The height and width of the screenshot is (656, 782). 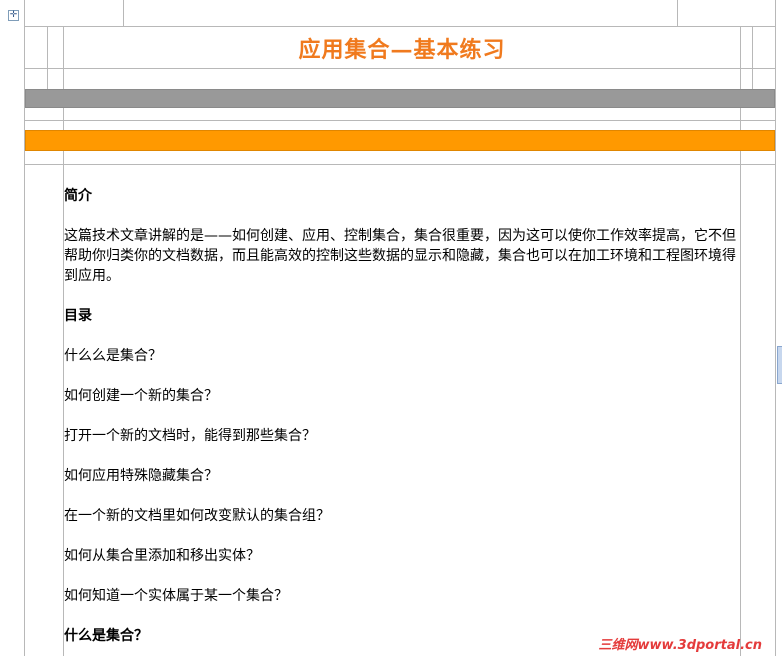 What do you see at coordinates (13, 15) in the screenshot?
I see `move-cross-icon: ✛` at bounding box center [13, 15].